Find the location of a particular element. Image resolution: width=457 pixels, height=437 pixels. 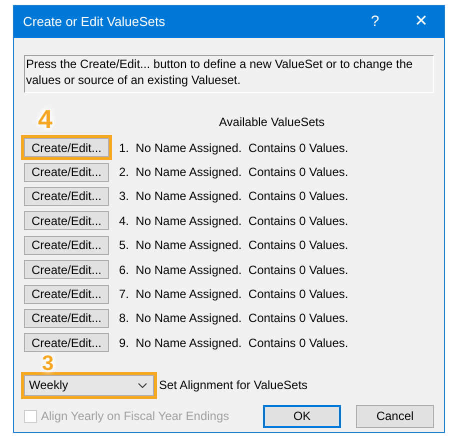

alignment-label: Set Alignment for ValueSets is located at coordinates (233, 385).